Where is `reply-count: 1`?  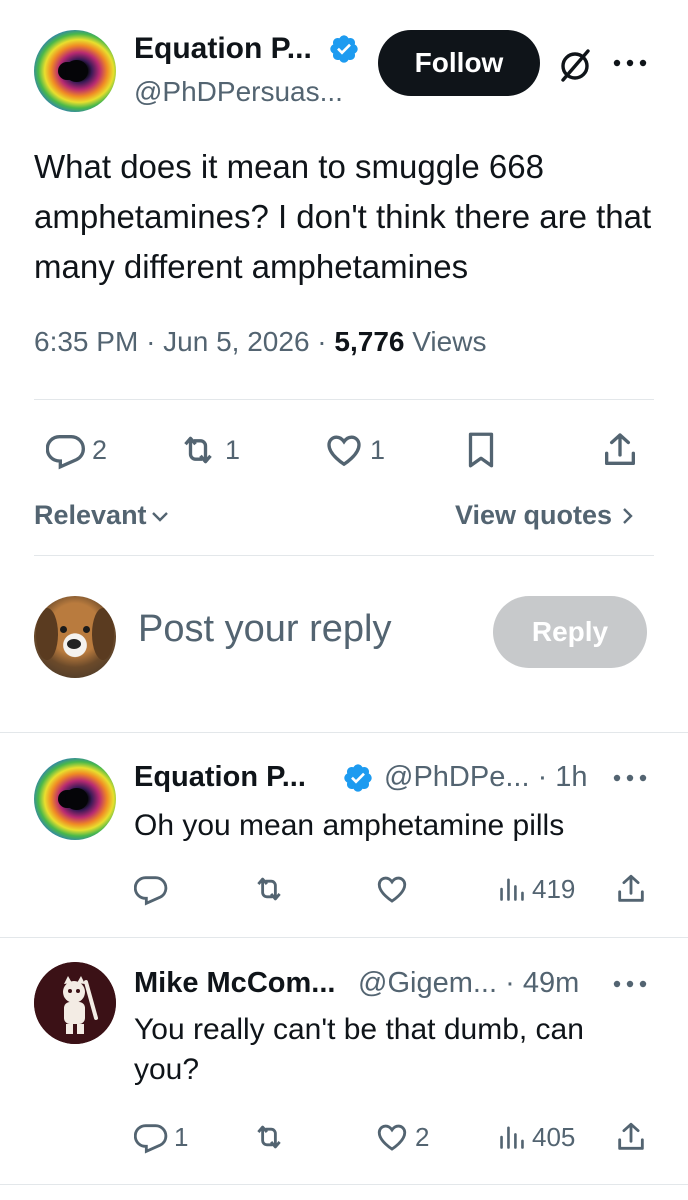 reply-count: 1 is located at coordinates (181, 1136).